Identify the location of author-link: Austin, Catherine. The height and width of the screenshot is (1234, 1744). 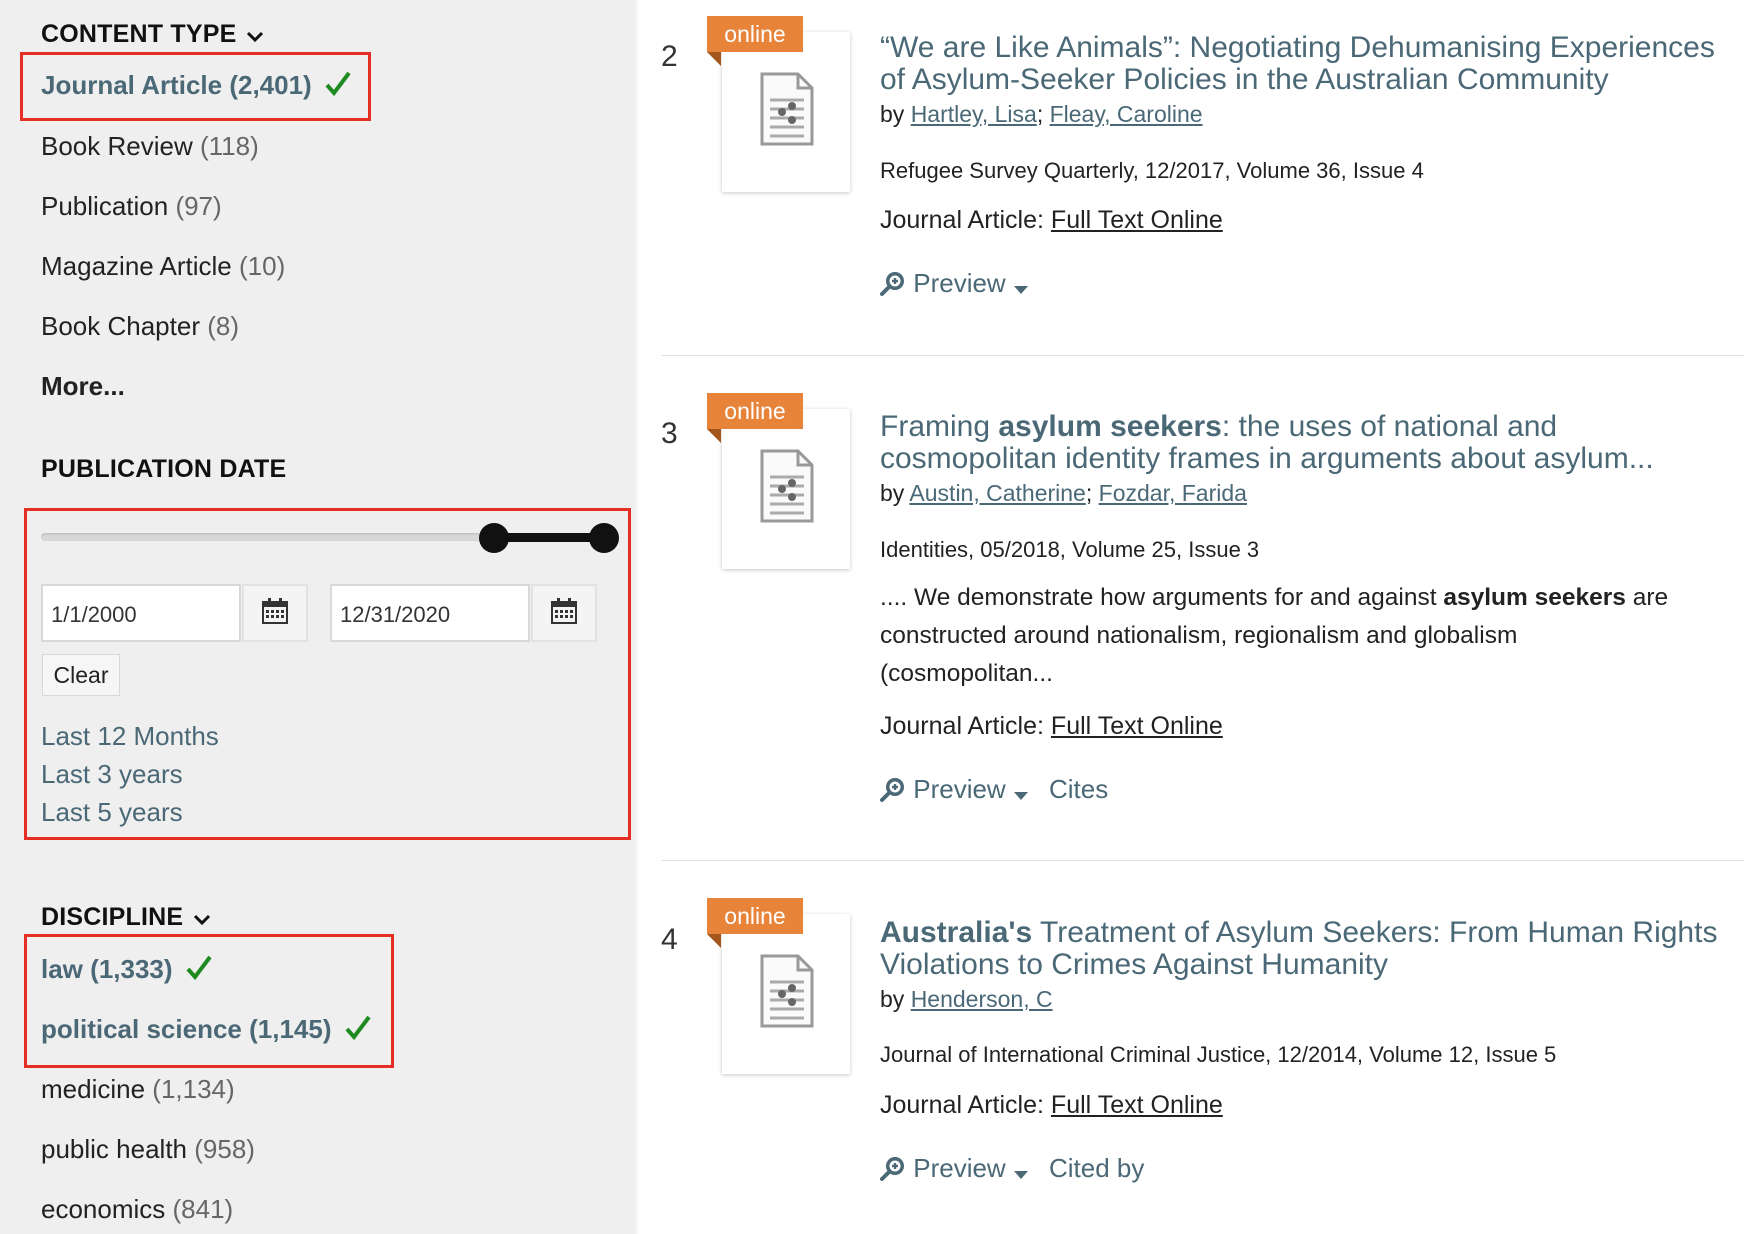
(997, 493).